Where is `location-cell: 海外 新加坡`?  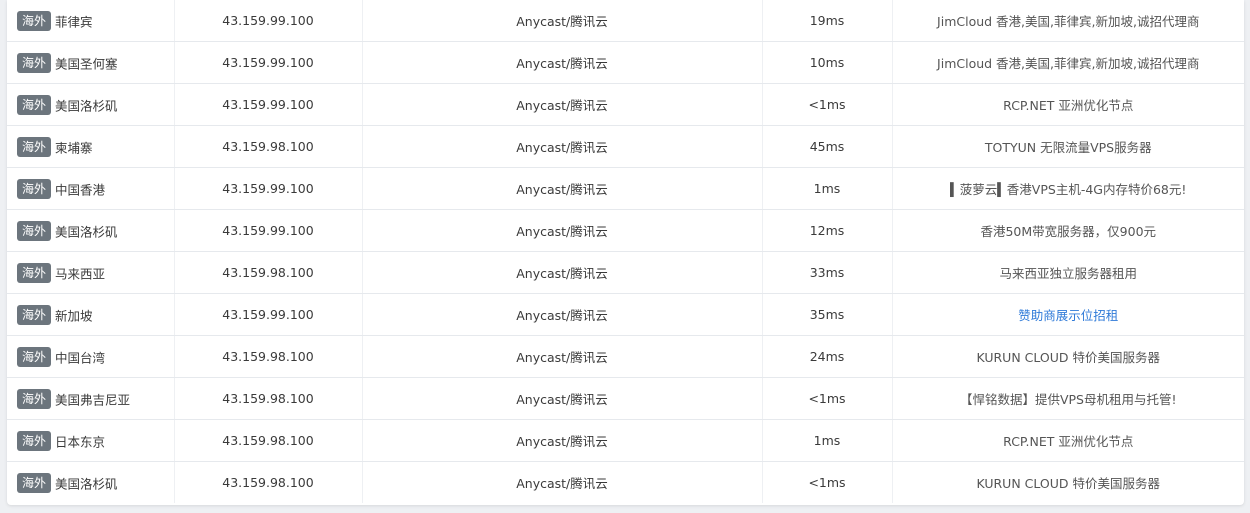
location-cell: 海外 新加坡 is located at coordinates (91, 314).